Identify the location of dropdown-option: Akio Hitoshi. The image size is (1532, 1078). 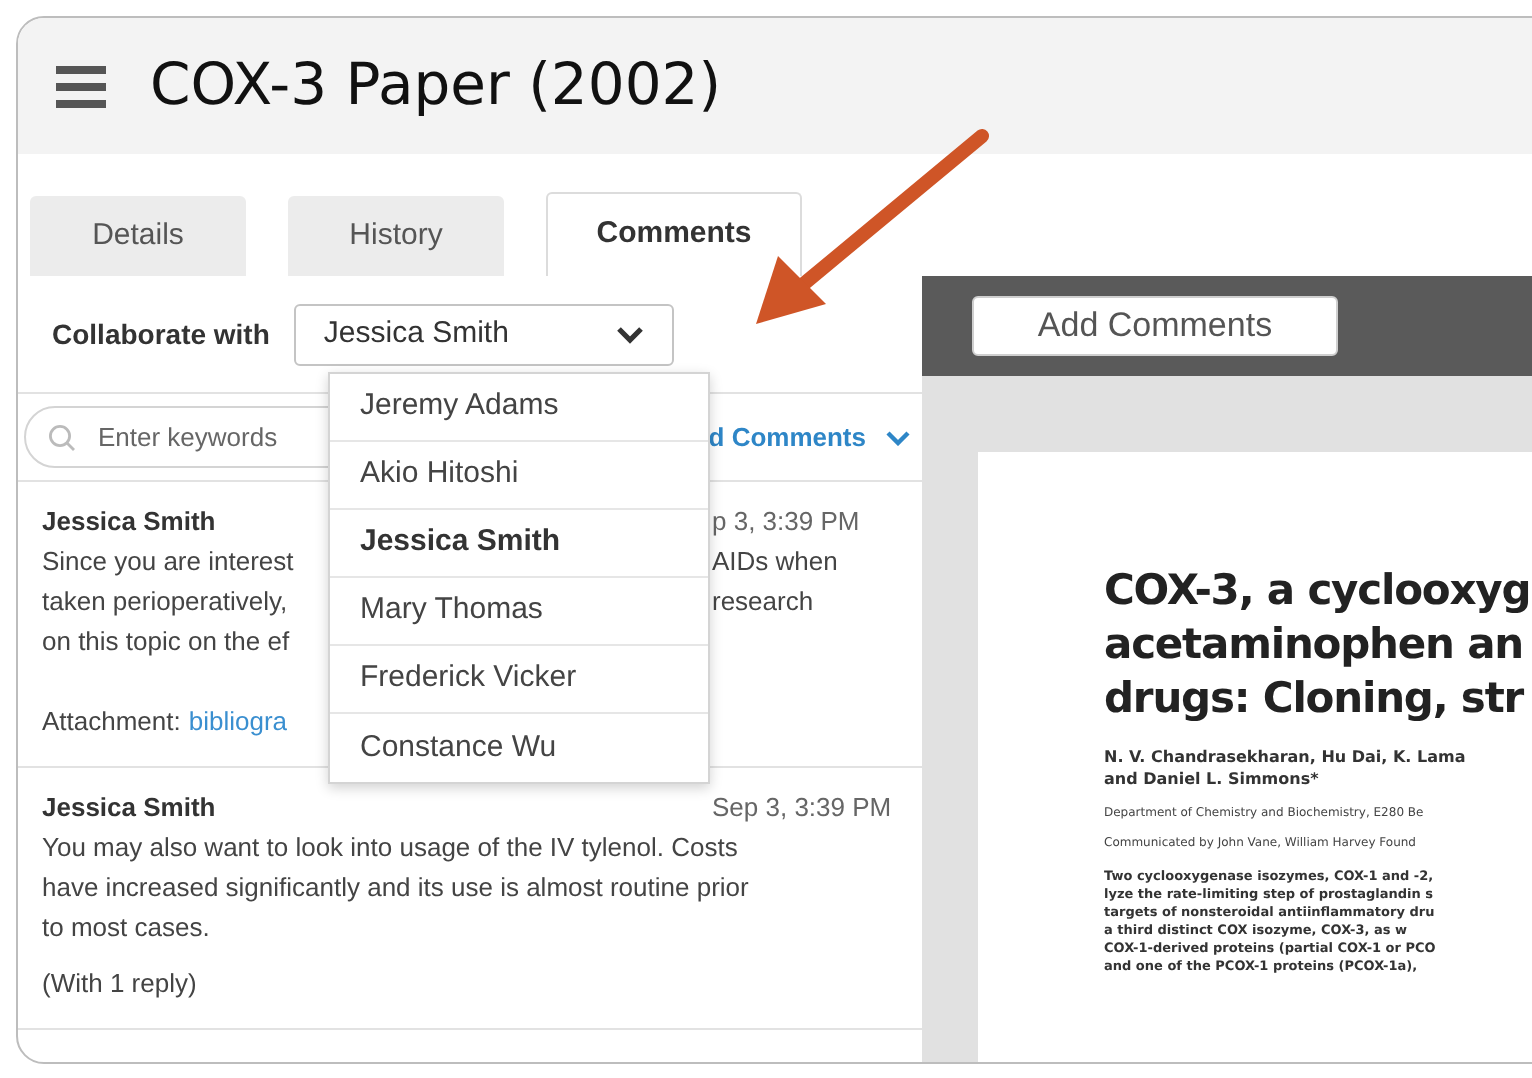
(519, 476).